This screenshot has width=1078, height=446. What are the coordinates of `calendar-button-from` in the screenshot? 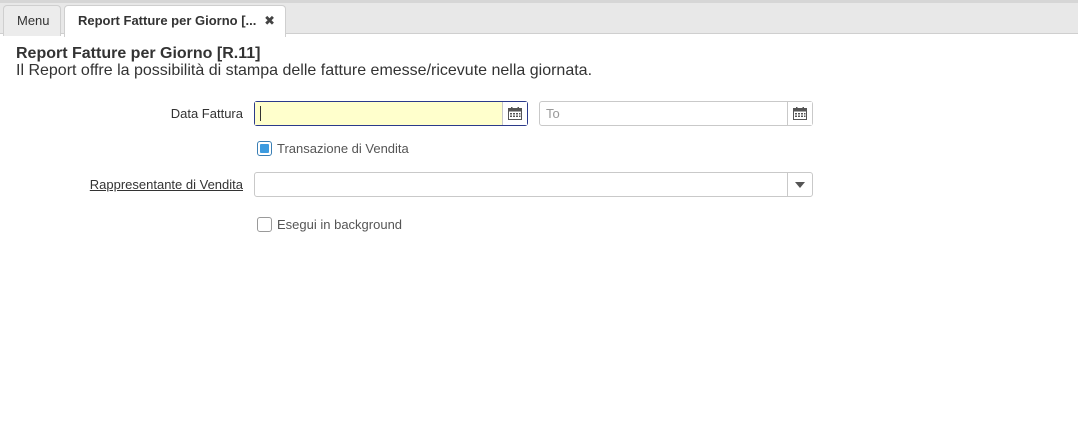 It's located at (514, 113).